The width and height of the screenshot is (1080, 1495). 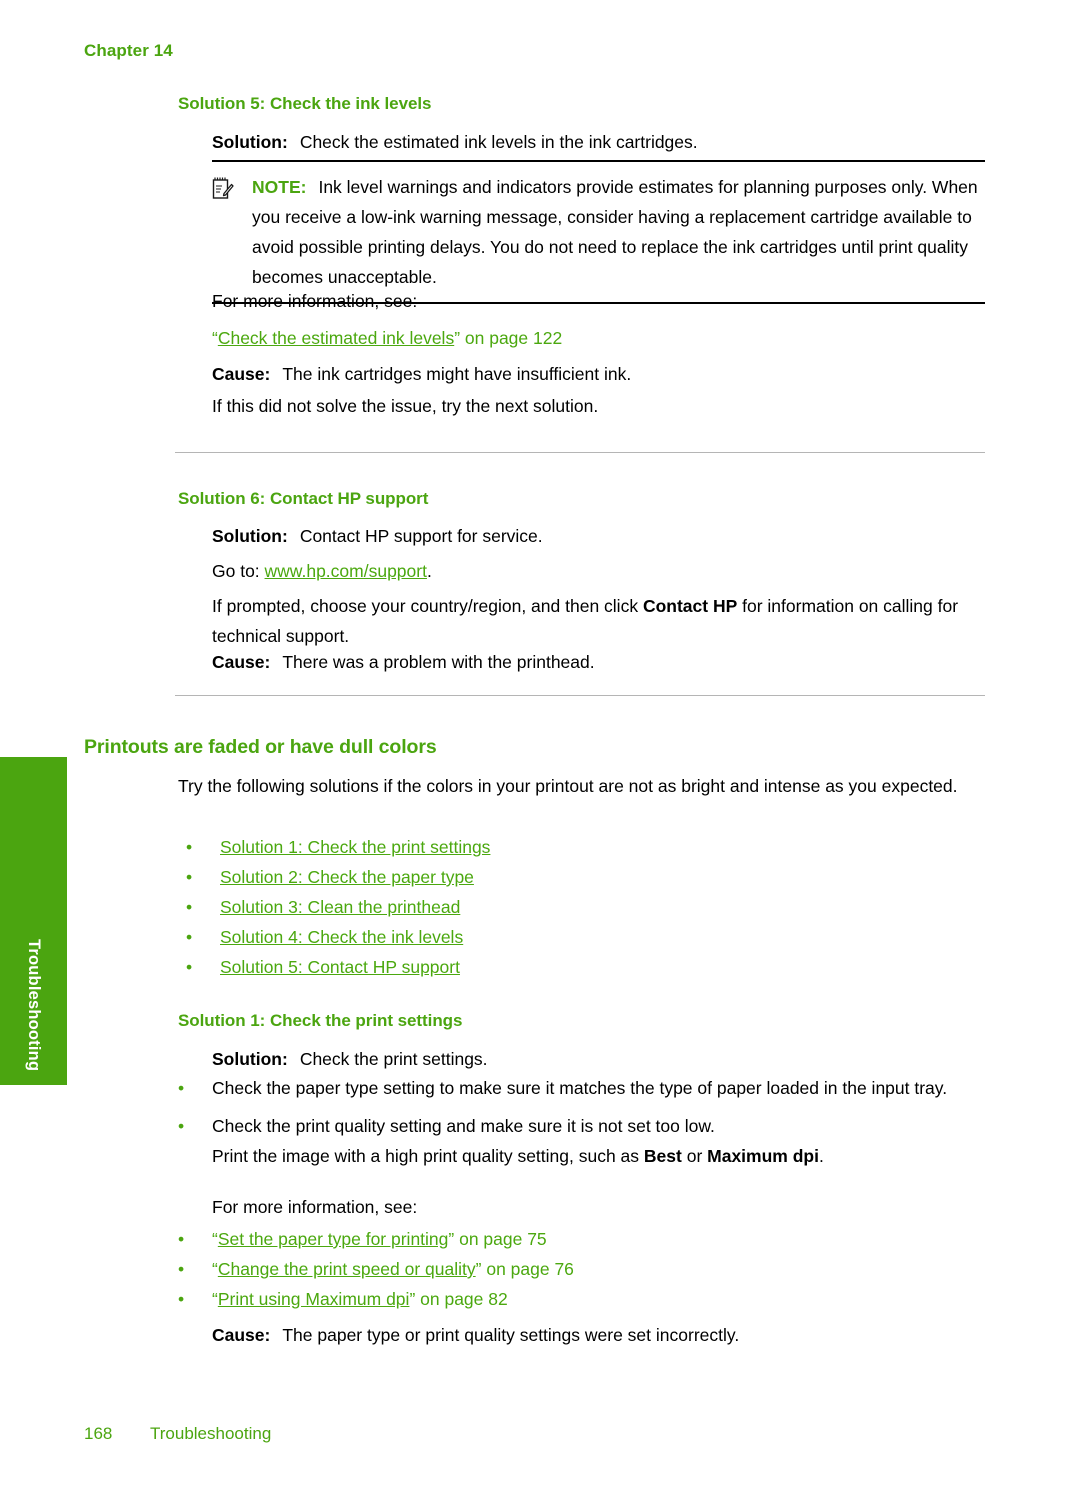 I want to click on solution-6-solution-line: Solution: Contact HP support for service., so click(x=377, y=536).